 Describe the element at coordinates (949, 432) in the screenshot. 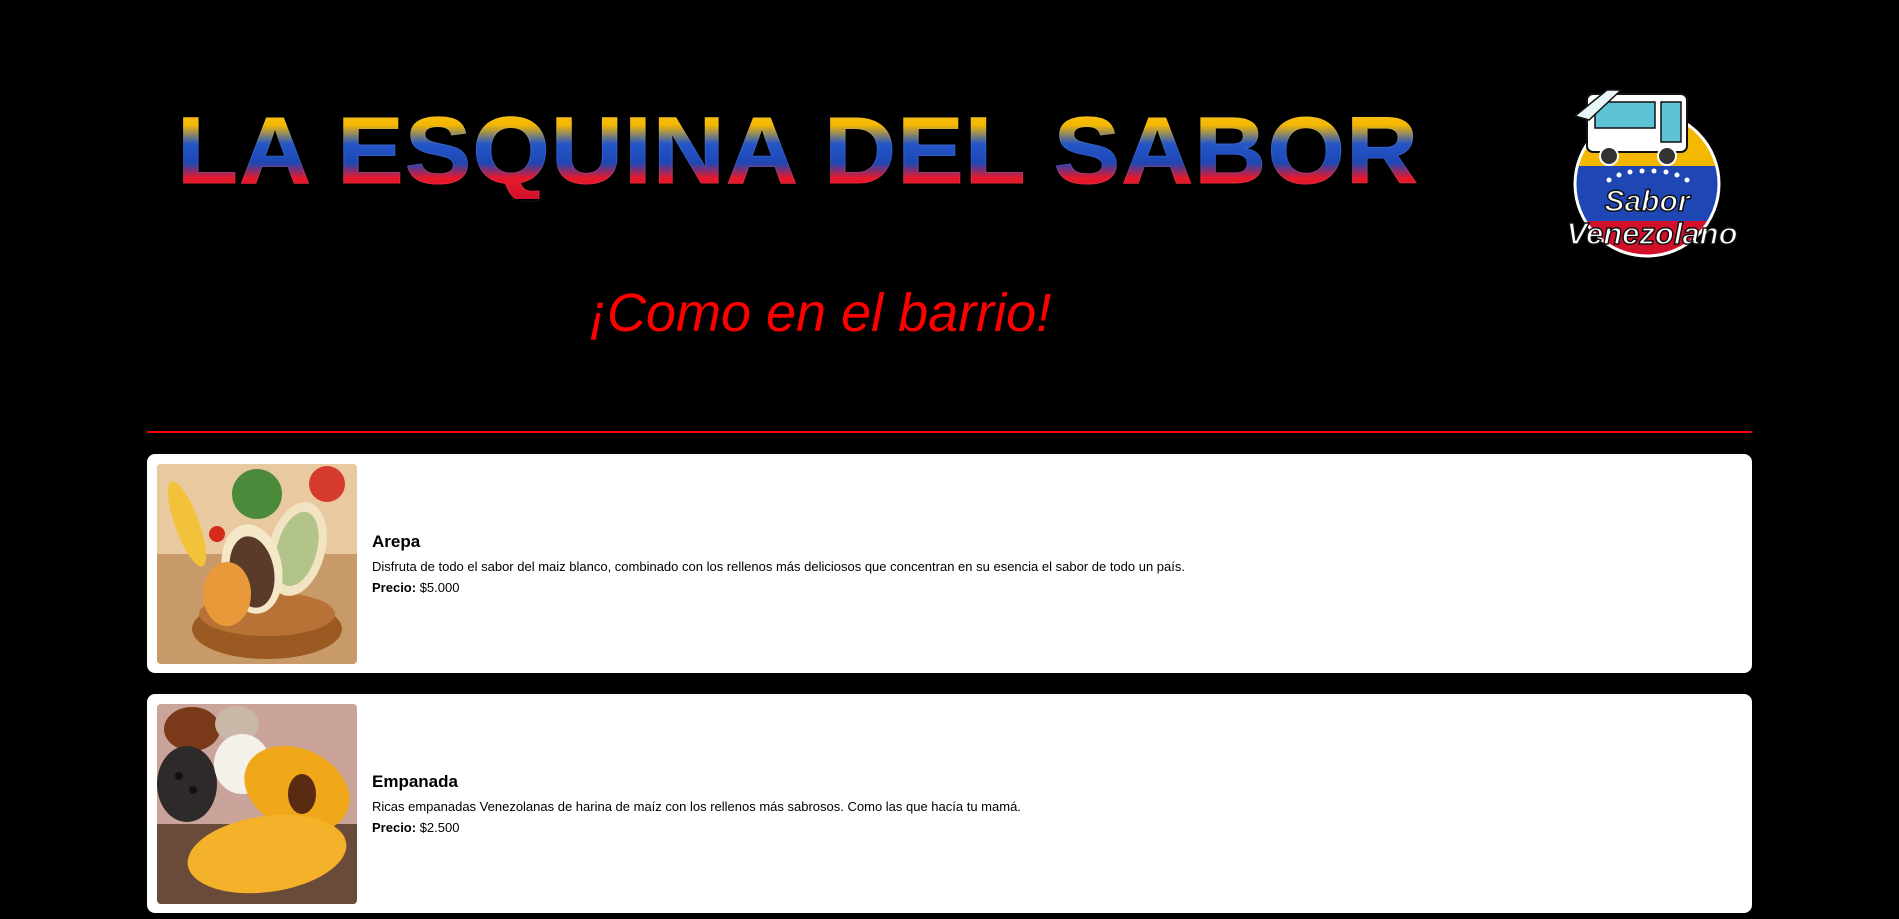

I see `header-divider` at that location.